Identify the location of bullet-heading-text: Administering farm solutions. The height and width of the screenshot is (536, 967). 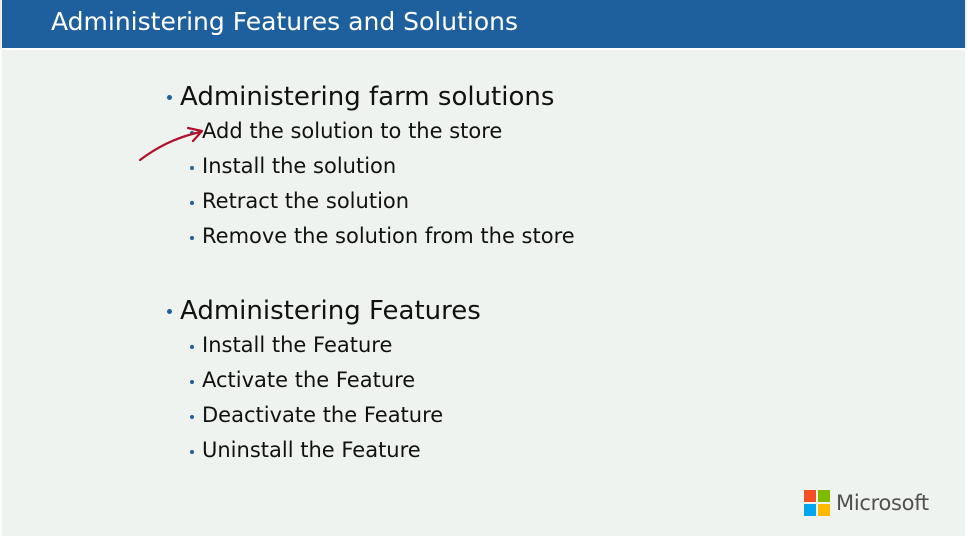
(367, 97).